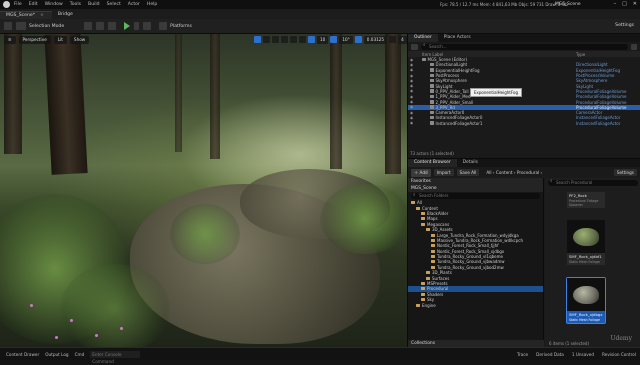 Image resolution: width=640 pixels, height=365 pixels. I want to click on outliner-settings-icon, so click(634, 46).